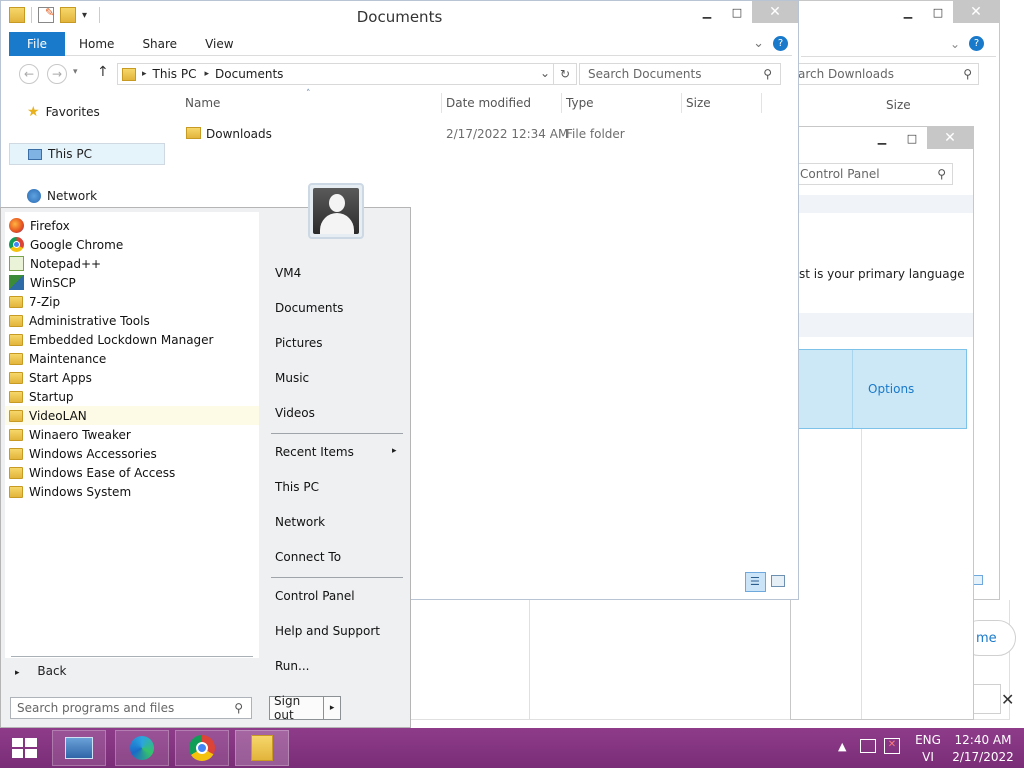 The height and width of the screenshot is (768, 1024). What do you see at coordinates (202, 748) in the screenshot?
I see `chrome-taskbar-button` at bounding box center [202, 748].